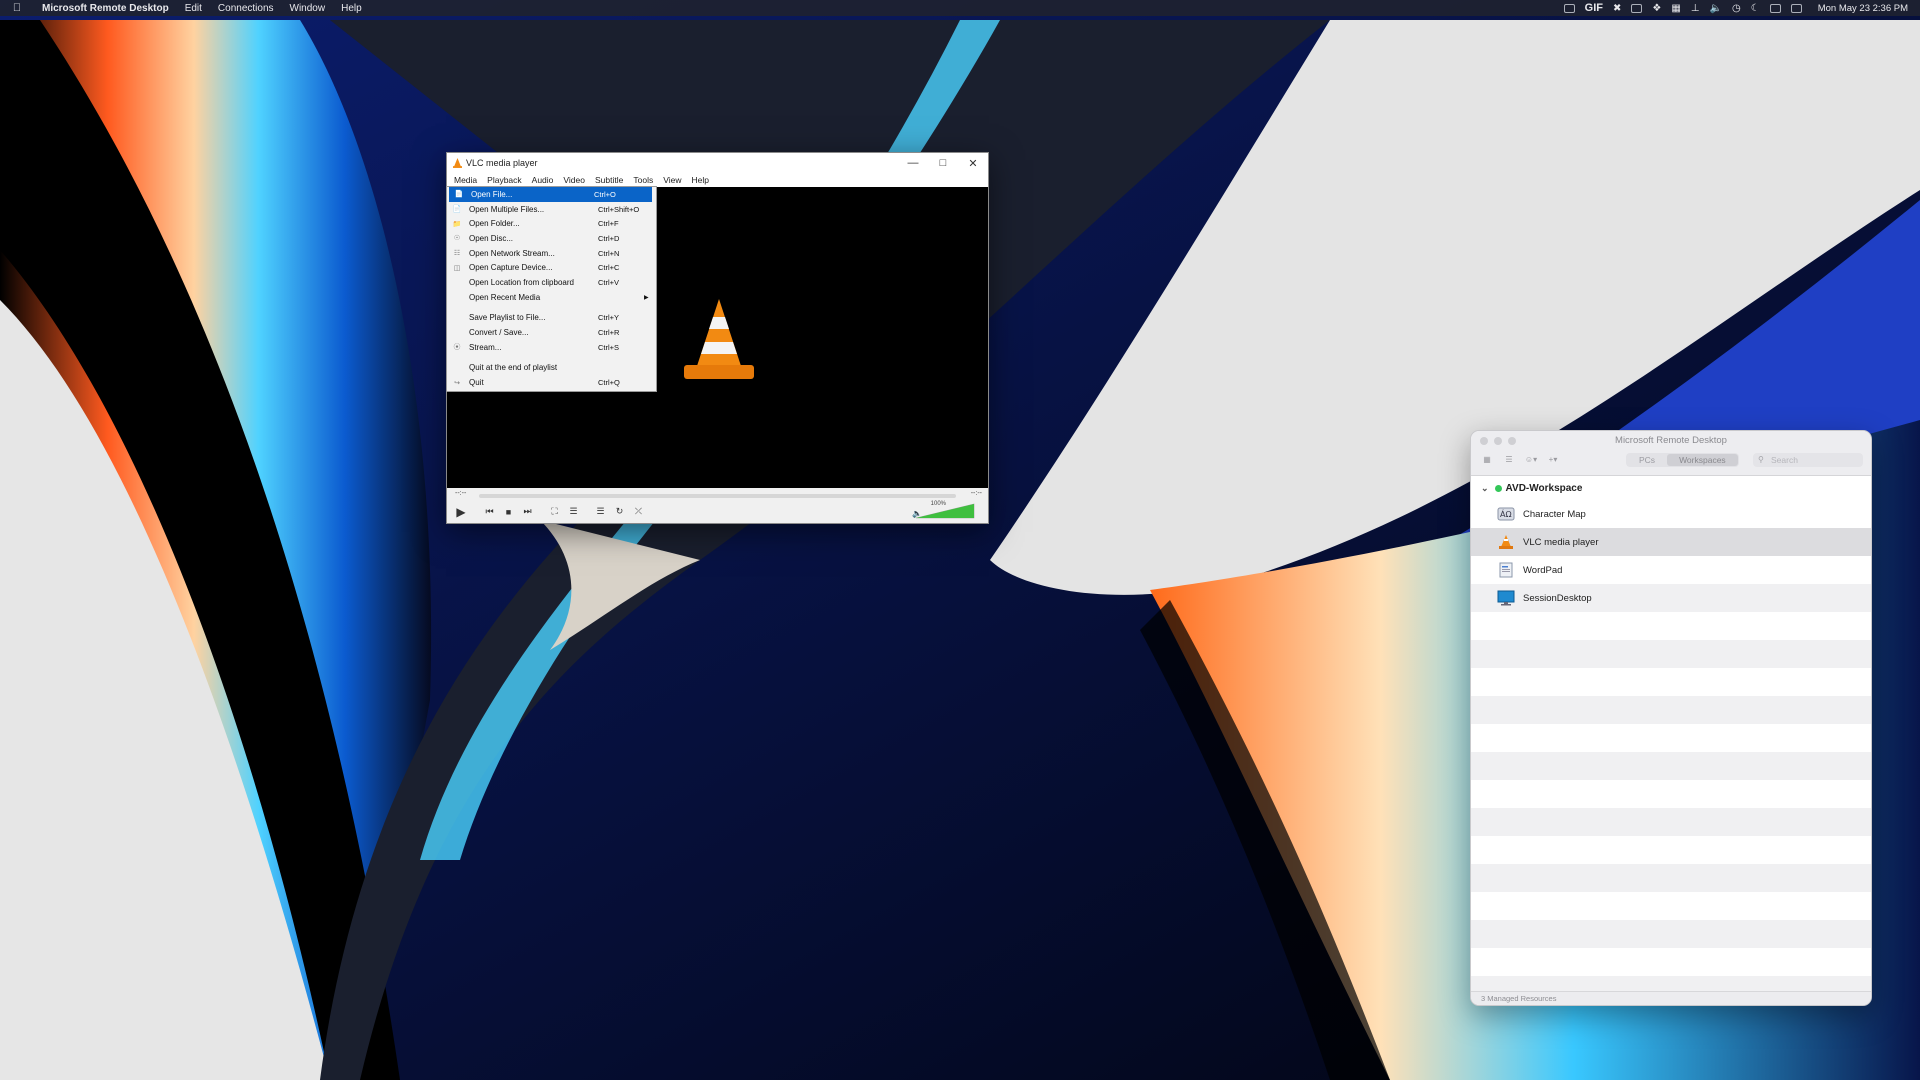 The image size is (1920, 1080). What do you see at coordinates (945, 511) in the screenshot?
I see `volume-slider` at bounding box center [945, 511].